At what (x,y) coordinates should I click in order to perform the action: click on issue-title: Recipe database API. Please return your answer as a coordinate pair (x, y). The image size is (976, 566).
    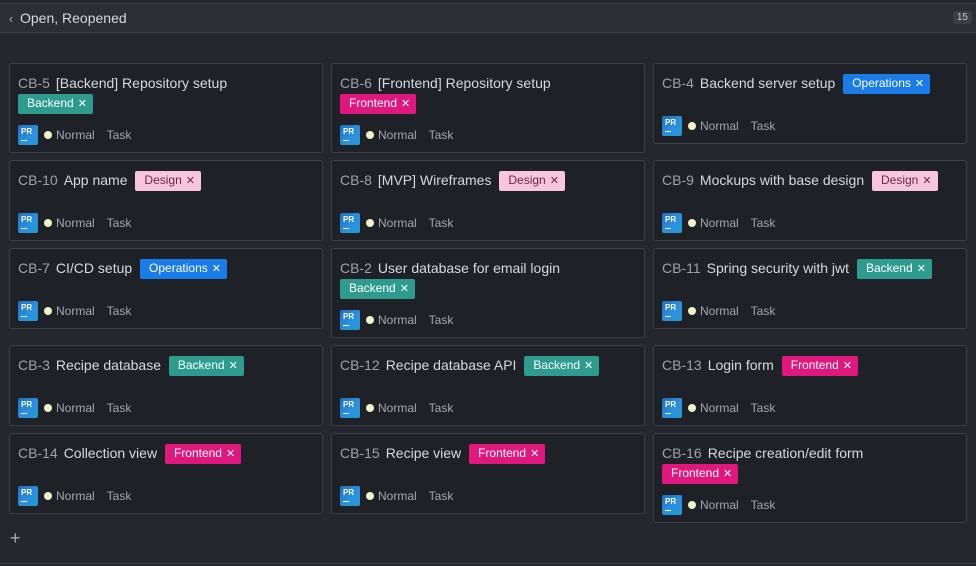
    Looking at the image, I should click on (451, 365).